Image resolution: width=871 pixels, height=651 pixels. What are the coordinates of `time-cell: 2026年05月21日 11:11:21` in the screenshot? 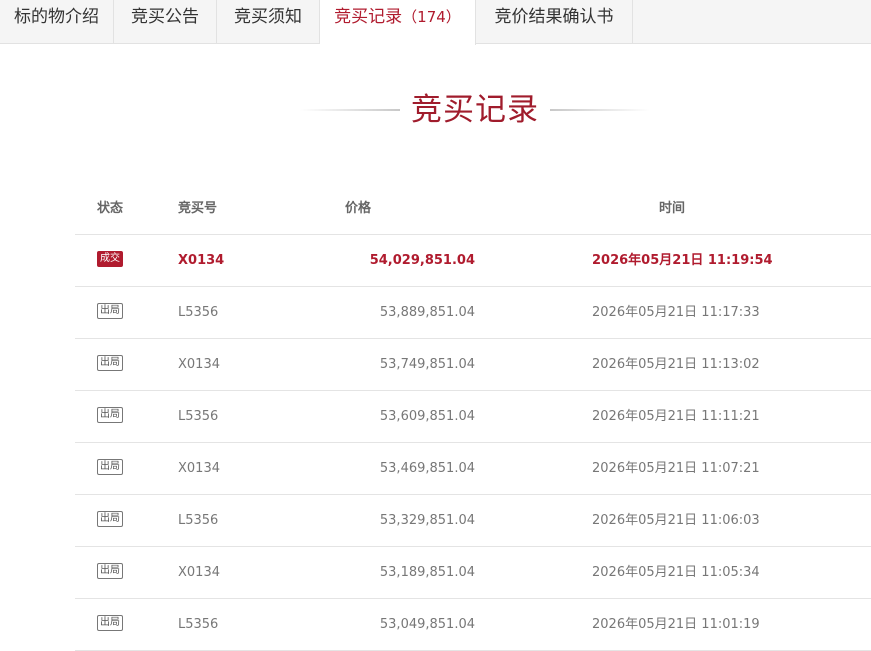 It's located at (676, 416).